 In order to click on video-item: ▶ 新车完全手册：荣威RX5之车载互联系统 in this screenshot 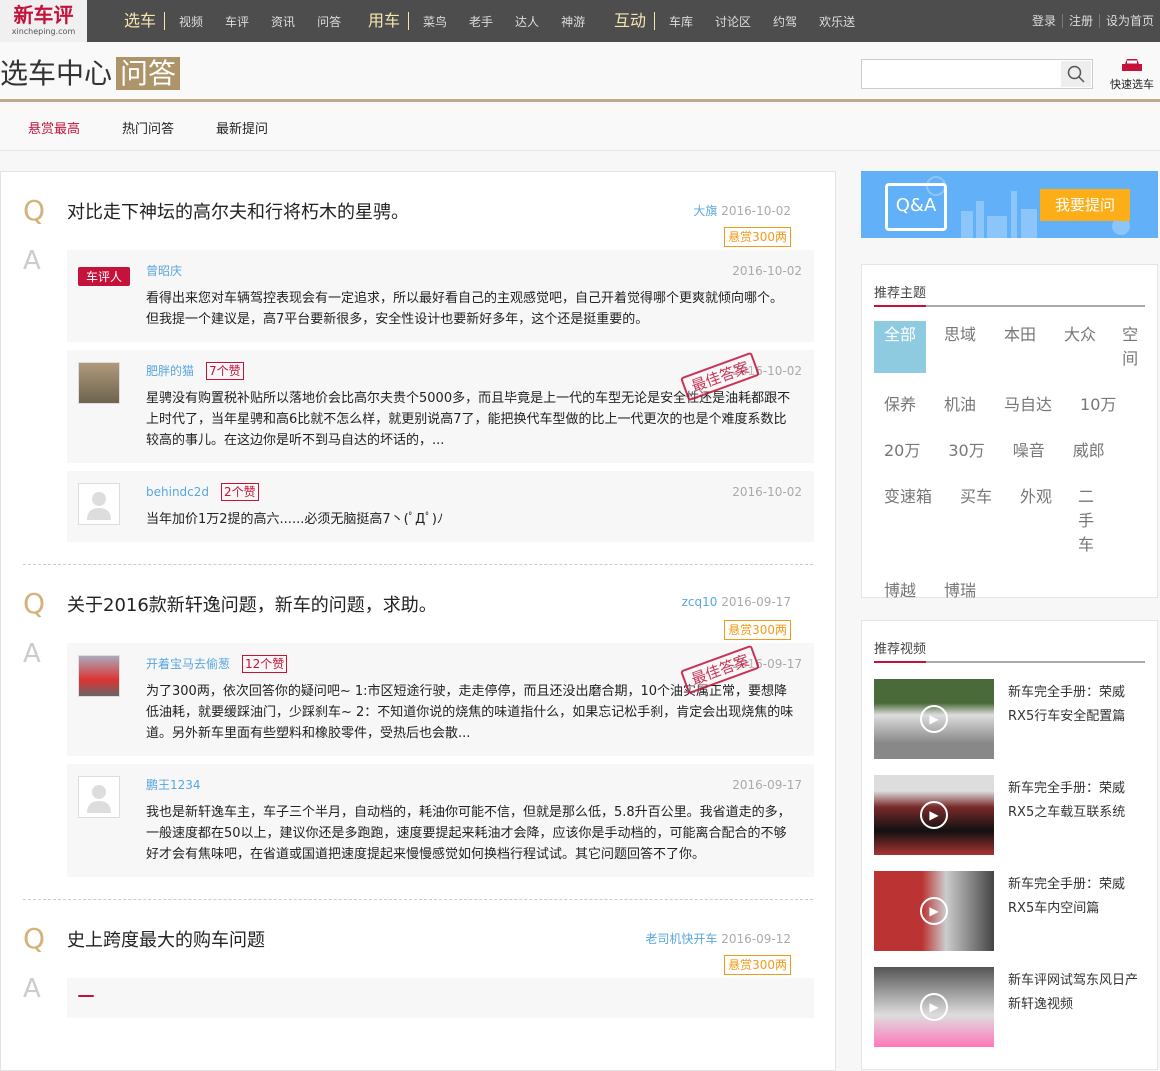, I will do `click(1009, 815)`.